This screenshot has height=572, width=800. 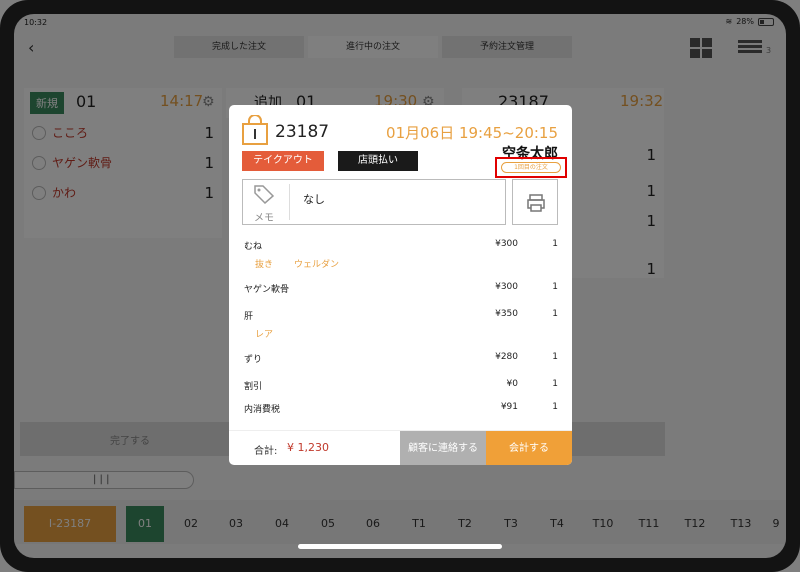 What do you see at coordinates (283, 161) in the screenshot?
I see `takeout-tag: テイクアウト` at bounding box center [283, 161].